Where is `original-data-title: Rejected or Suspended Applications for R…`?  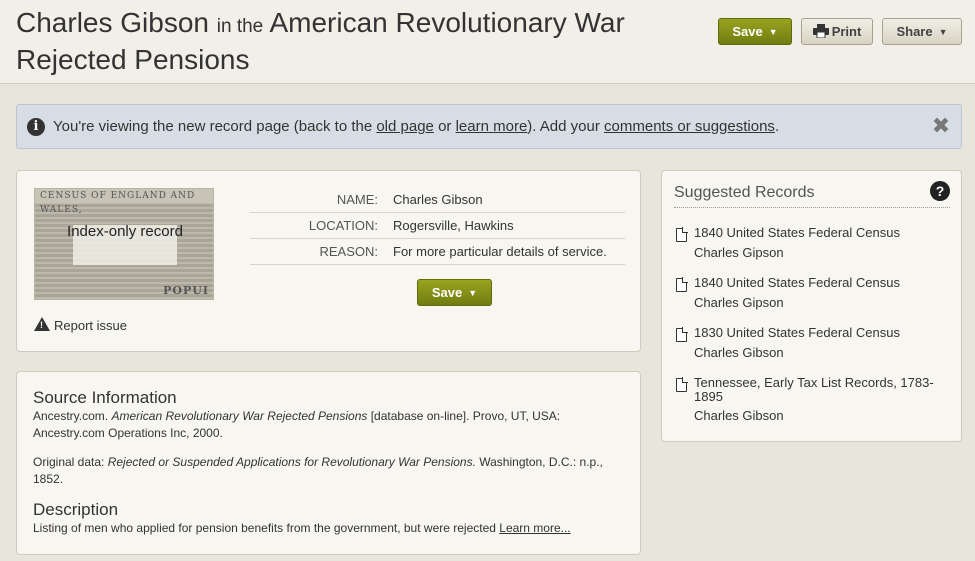
original-data-title: Rejected or Suspended Applications for R… is located at coordinates (291, 462).